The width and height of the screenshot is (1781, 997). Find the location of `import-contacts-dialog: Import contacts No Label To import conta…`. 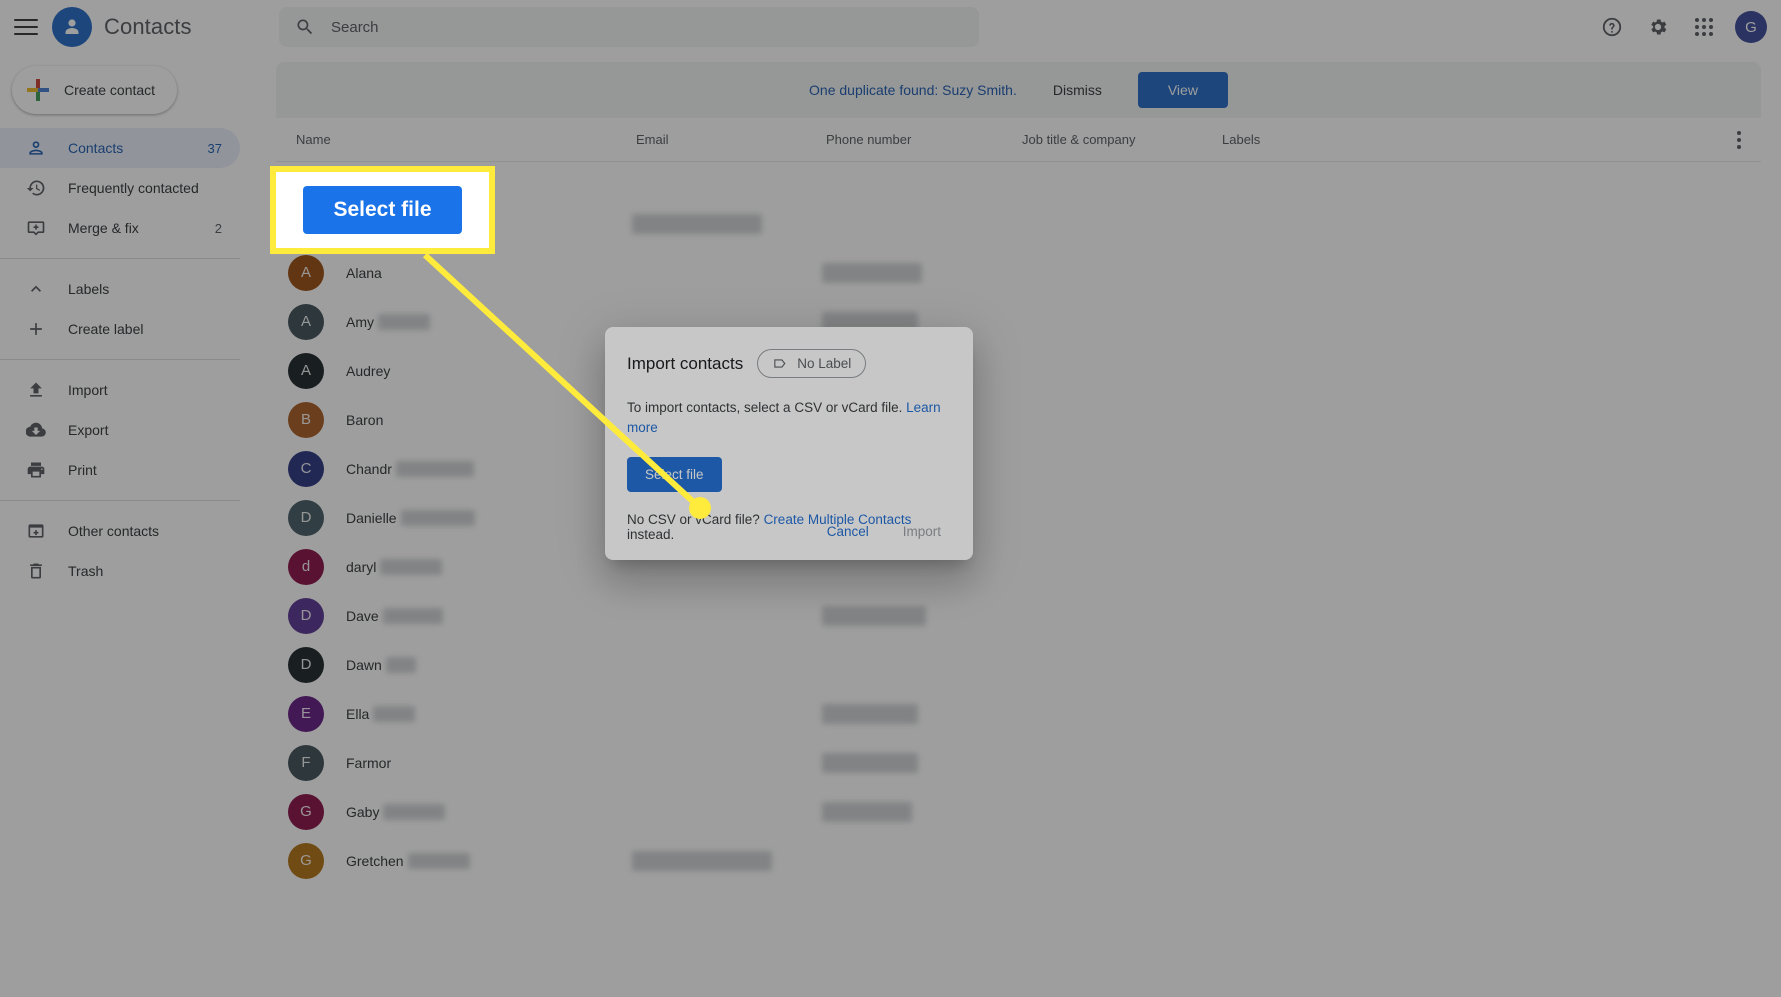

import-contacts-dialog: Import contacts No Label To import conta… is located at coordinates (789, 443).